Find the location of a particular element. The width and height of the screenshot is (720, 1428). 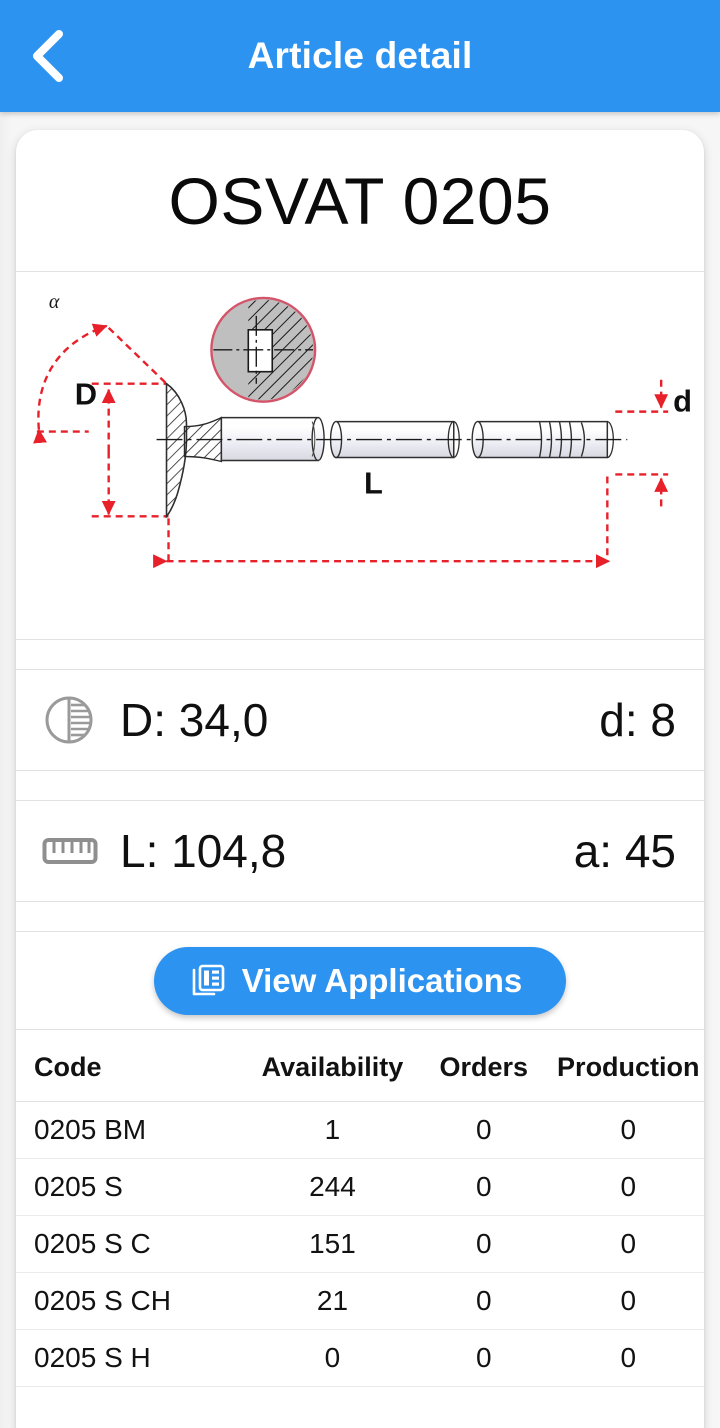

table-row: 0205 S 244 0 0 is located at coordinates (360, 1187).